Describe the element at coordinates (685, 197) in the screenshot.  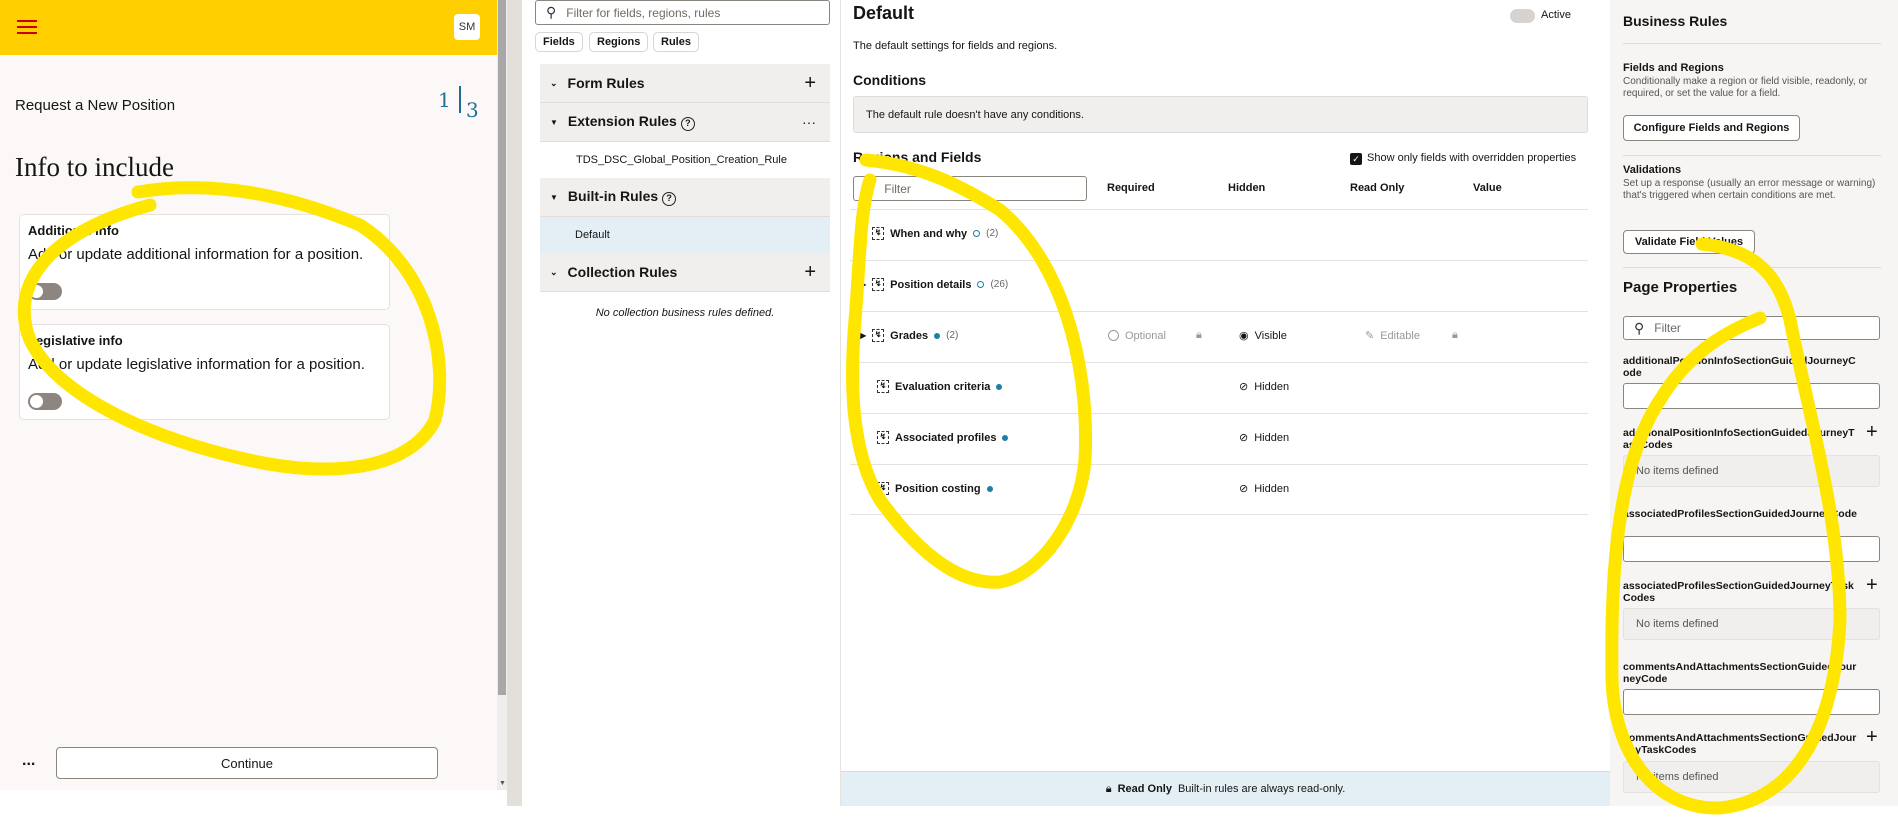
I see `builtin-rules-header: ▼ Built-in Rules?` at that location.